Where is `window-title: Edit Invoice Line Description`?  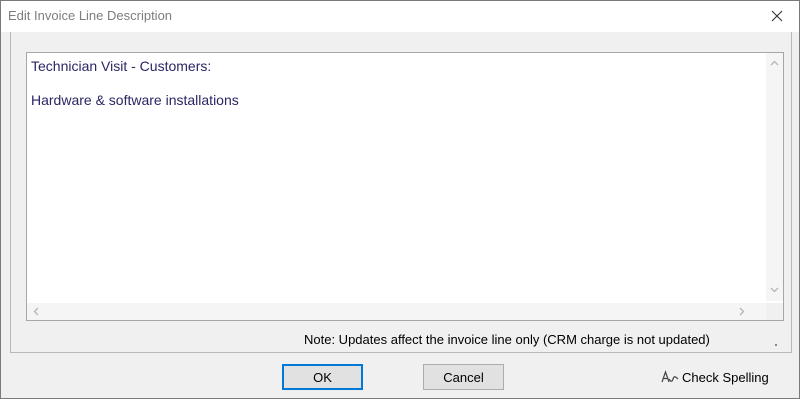 window-title: Edit Invoice Line Description is located at coordinates (90, 15).